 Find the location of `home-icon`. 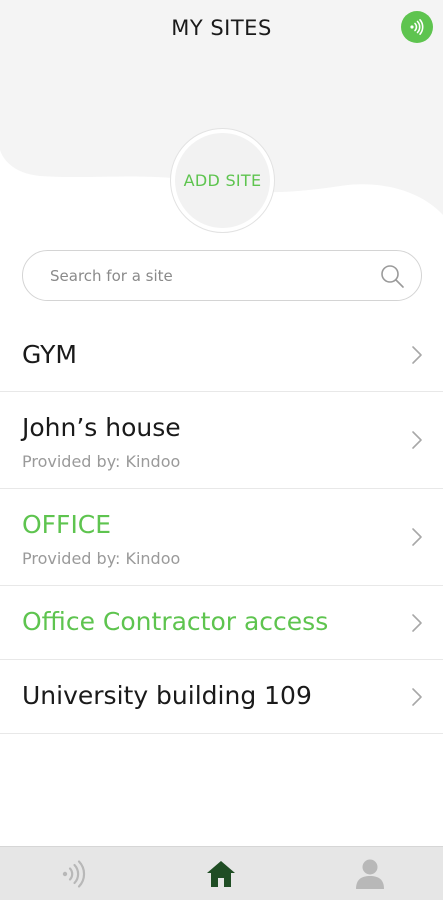

home-icon is located at coordinates (221, 874).